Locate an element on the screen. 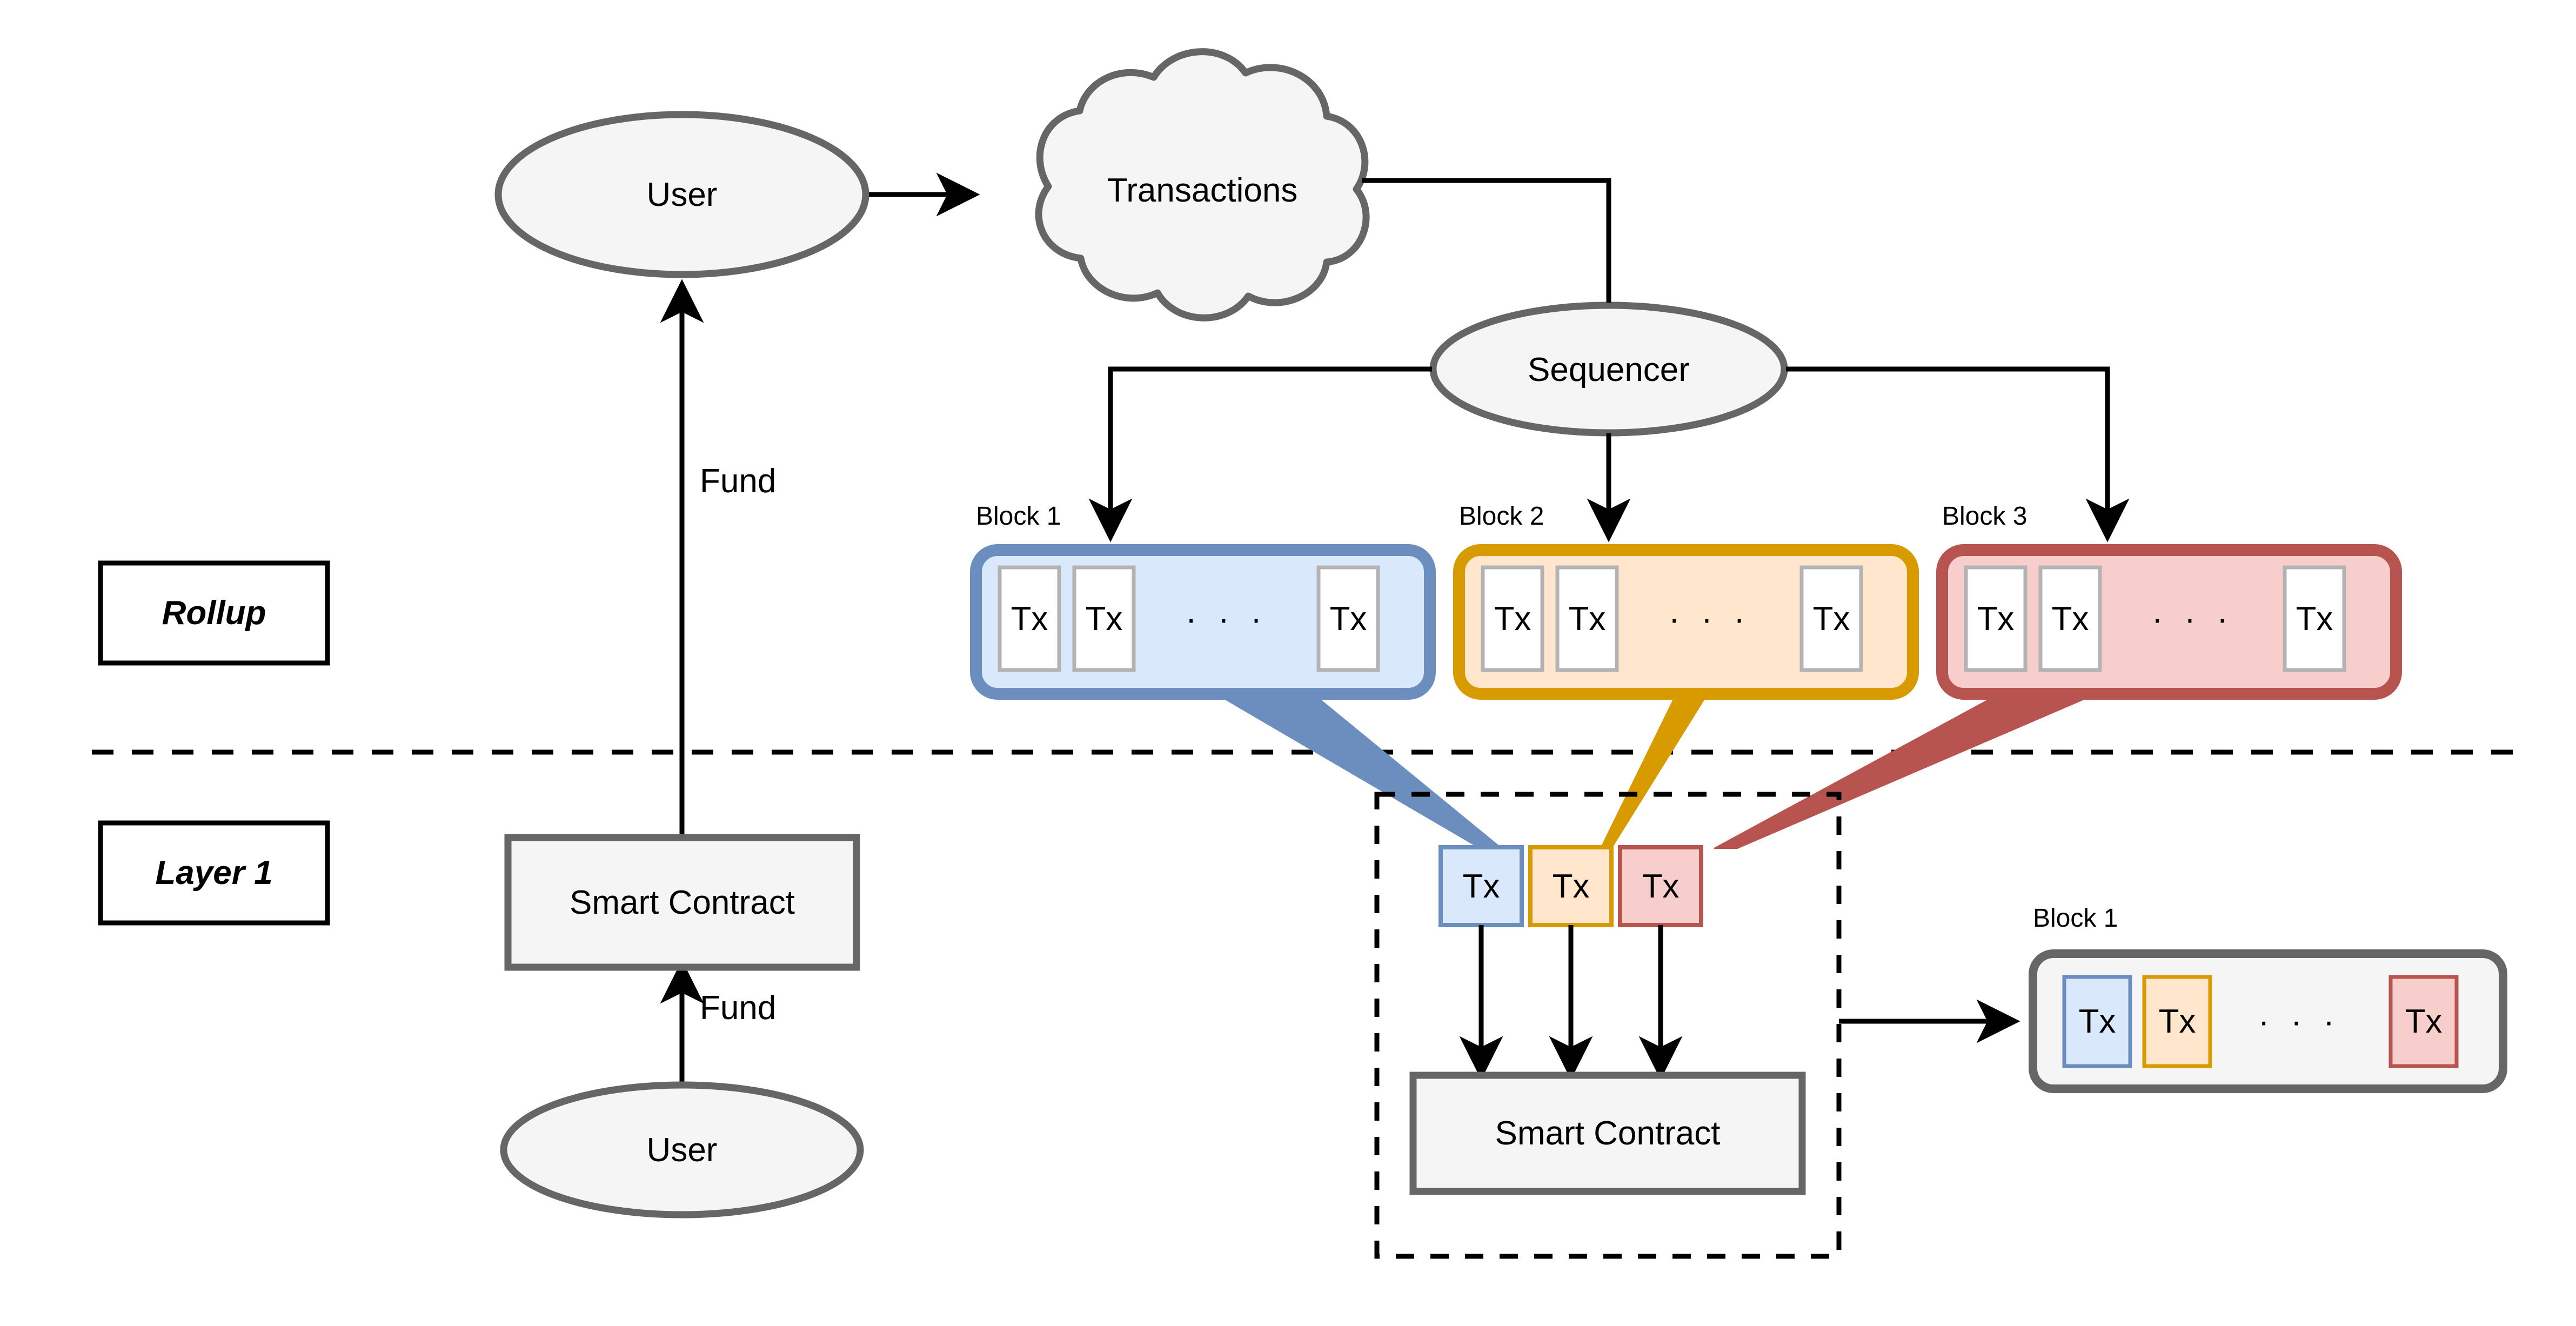 The height and width of the screenshot is (1326, 2576). edge-sequencer-to-block3 is located at coordinates (1958, 454).